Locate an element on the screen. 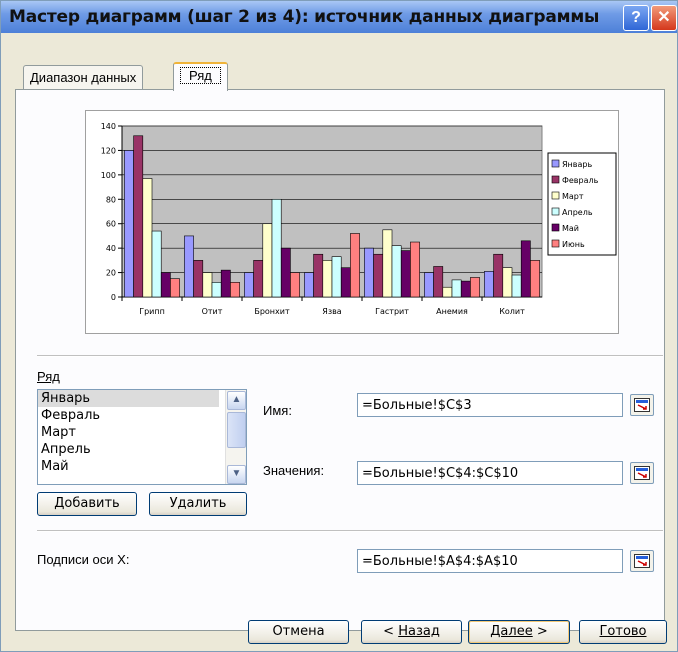  y-tick-label: 140 is located at coordinates (108, 126).